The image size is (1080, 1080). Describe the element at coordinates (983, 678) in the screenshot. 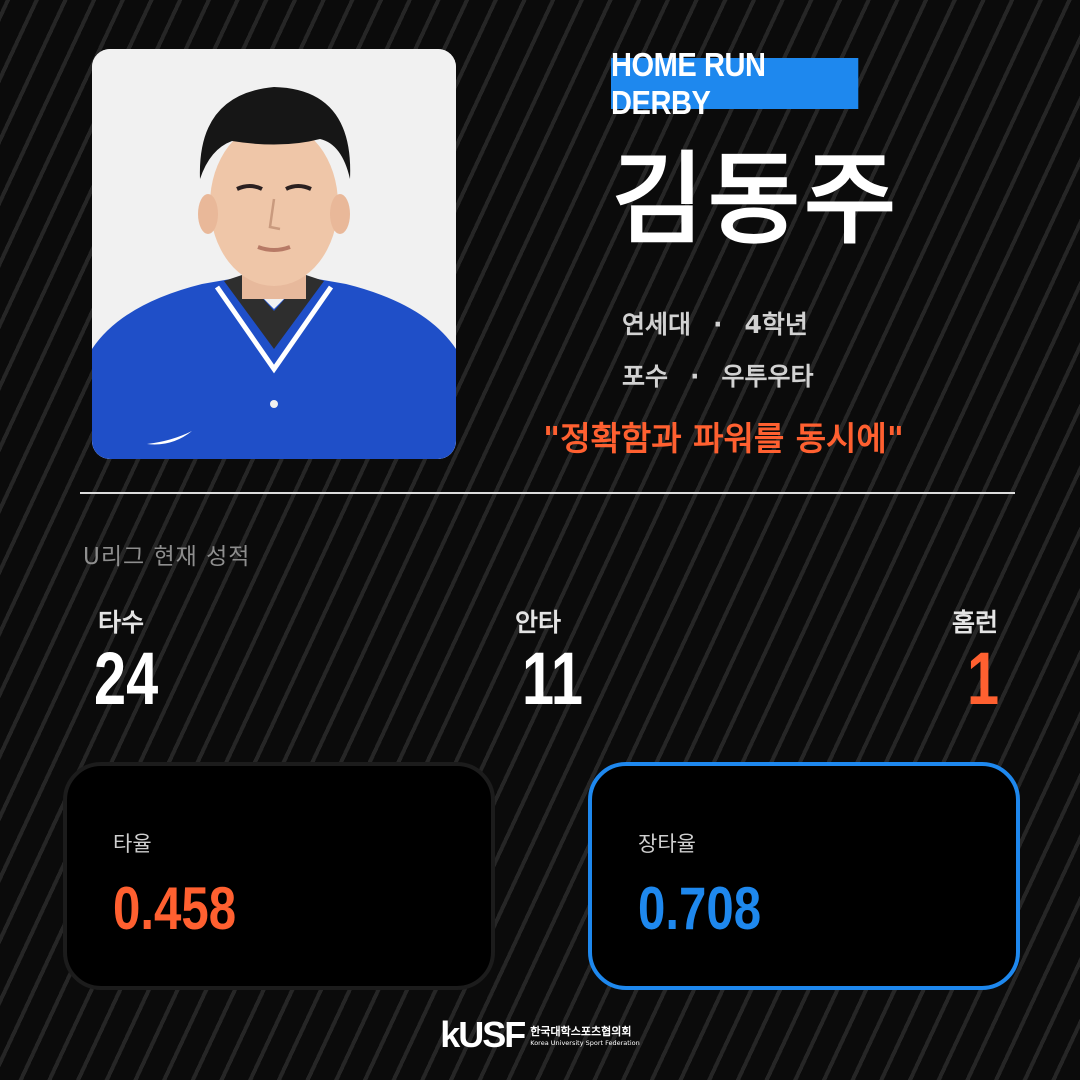

I see `home-runs-value: 1` at that location.